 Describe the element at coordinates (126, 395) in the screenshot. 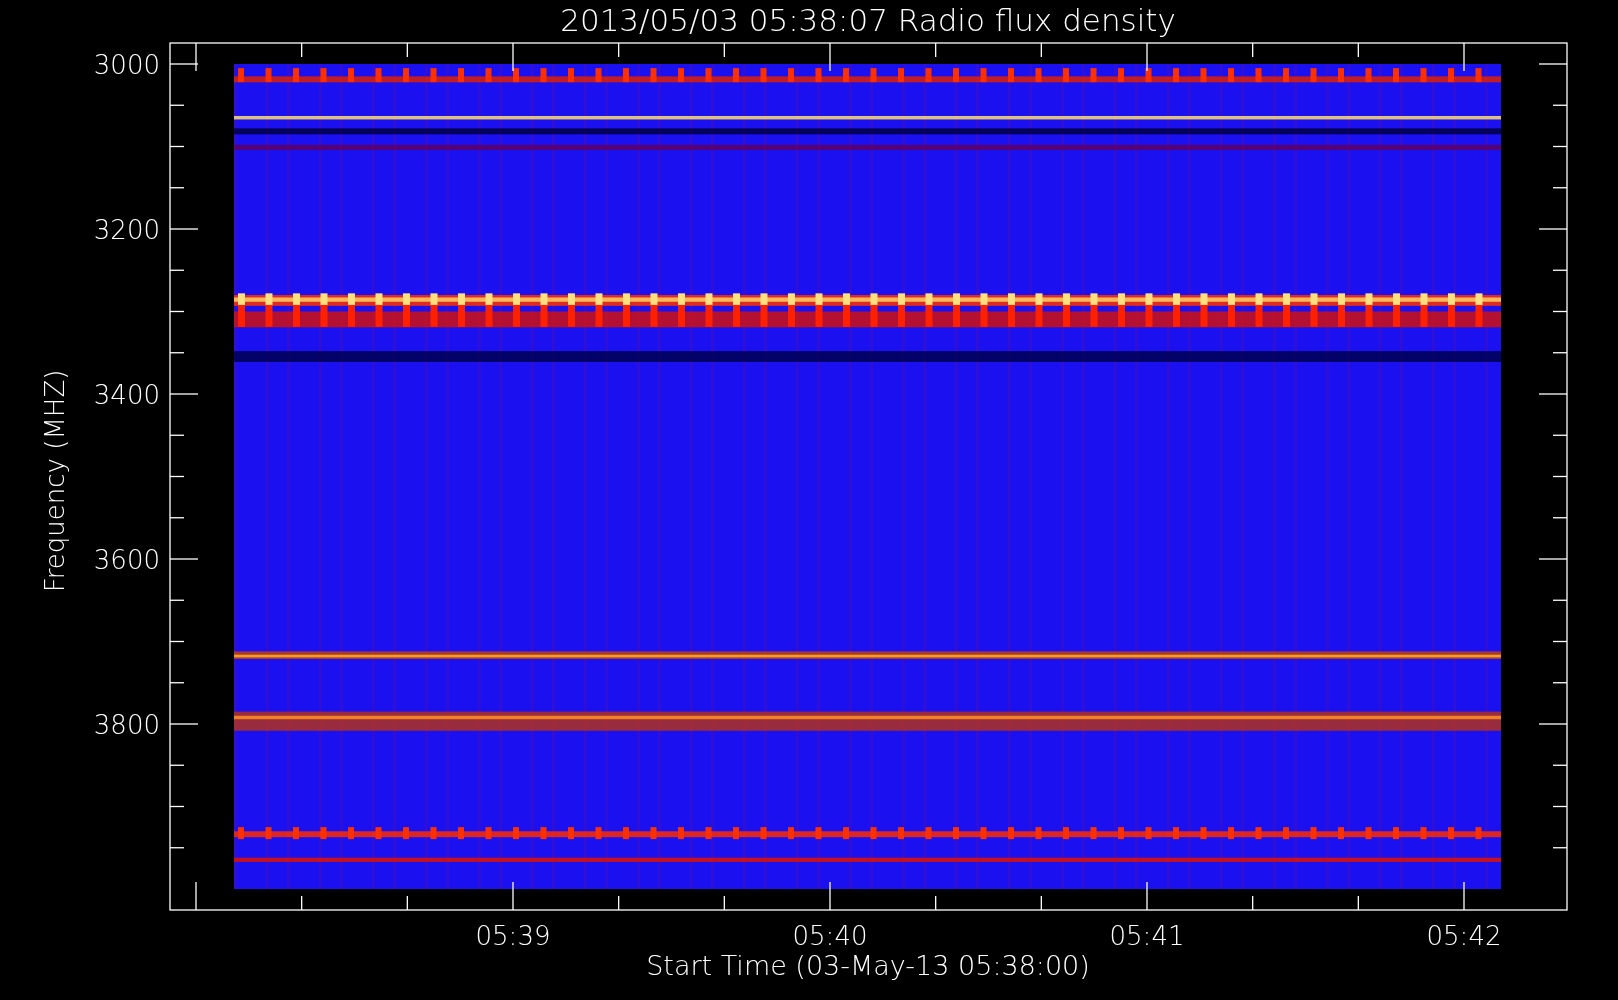

I see `y-tick-label: 3400` at that location.